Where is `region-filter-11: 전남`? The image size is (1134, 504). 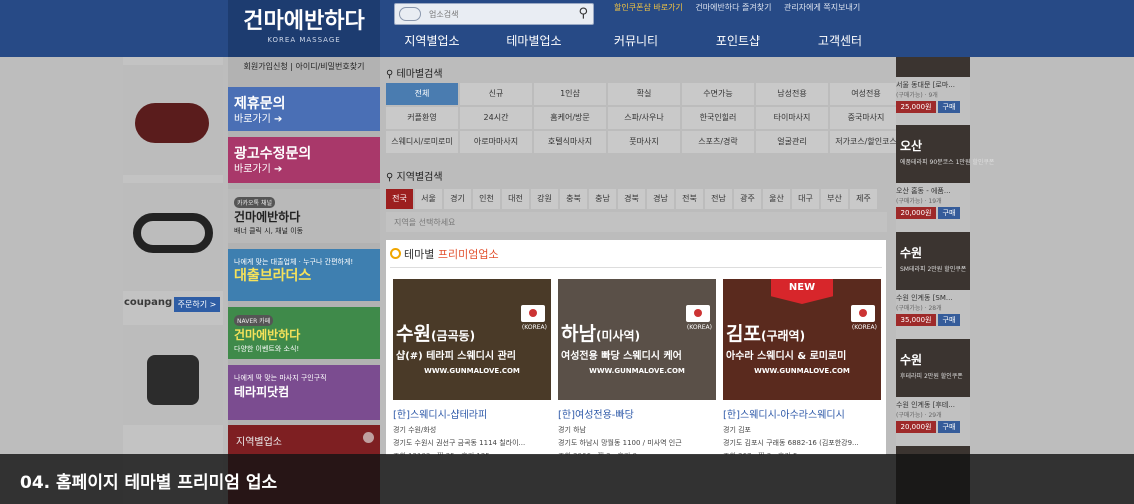 region-filter-11: 전남 is located at coordinates (718, 199).